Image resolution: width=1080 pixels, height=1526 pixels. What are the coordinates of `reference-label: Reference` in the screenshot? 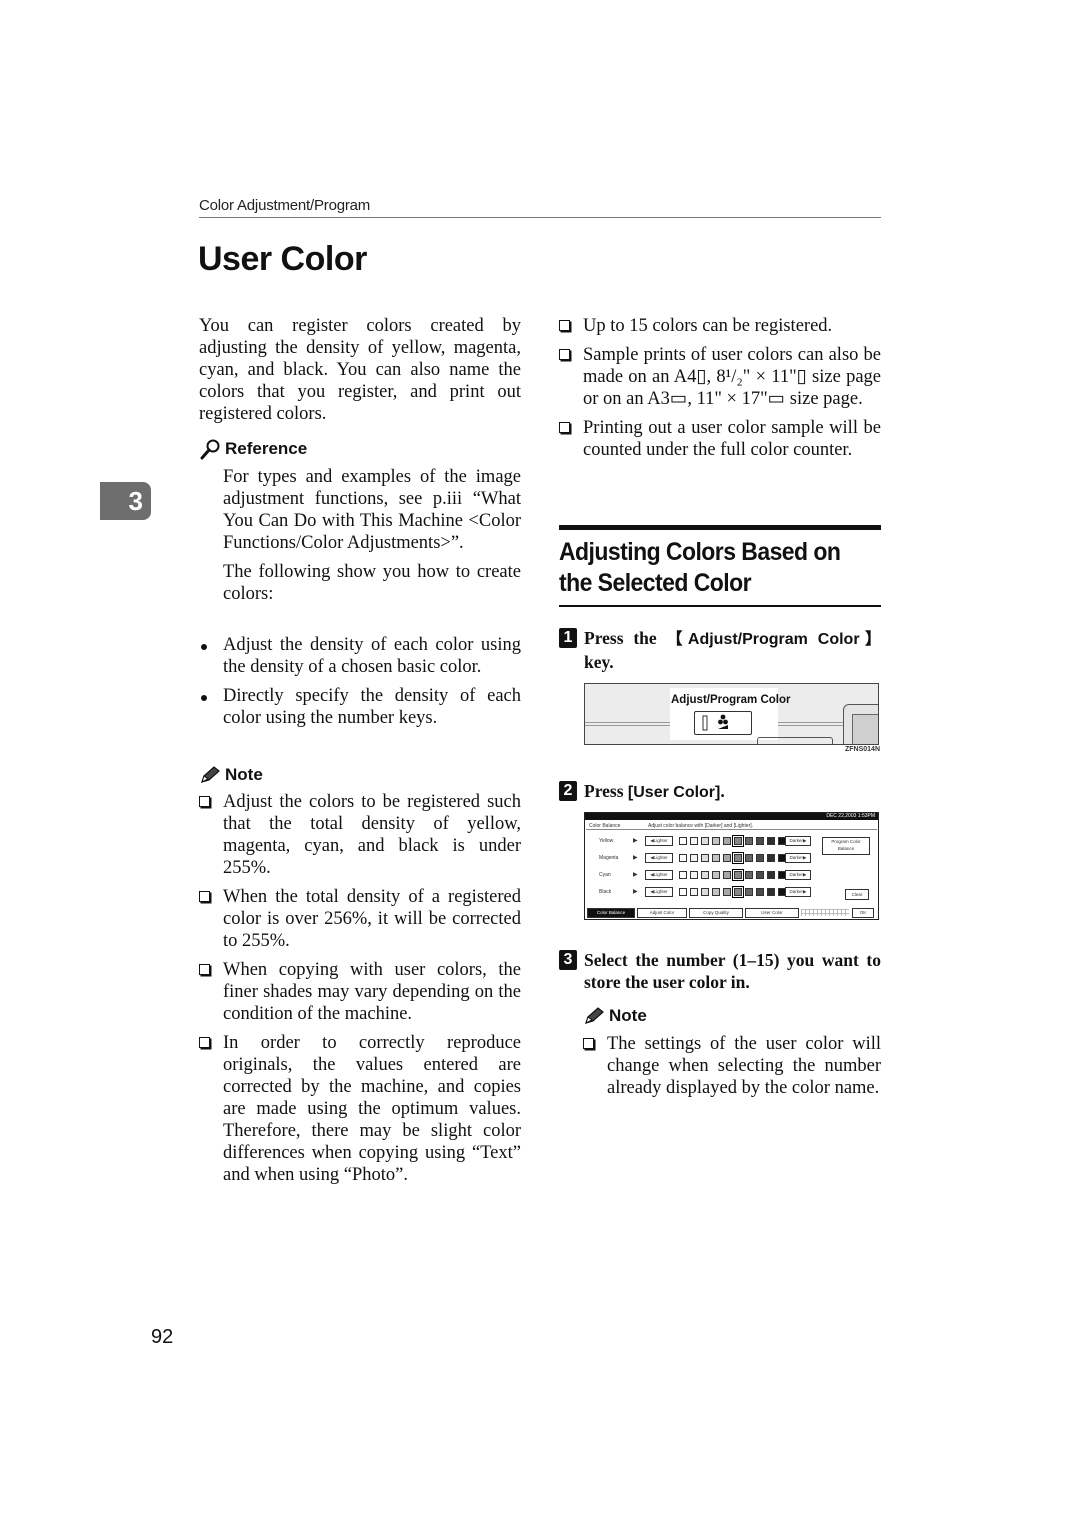 It's located at (266, 448).